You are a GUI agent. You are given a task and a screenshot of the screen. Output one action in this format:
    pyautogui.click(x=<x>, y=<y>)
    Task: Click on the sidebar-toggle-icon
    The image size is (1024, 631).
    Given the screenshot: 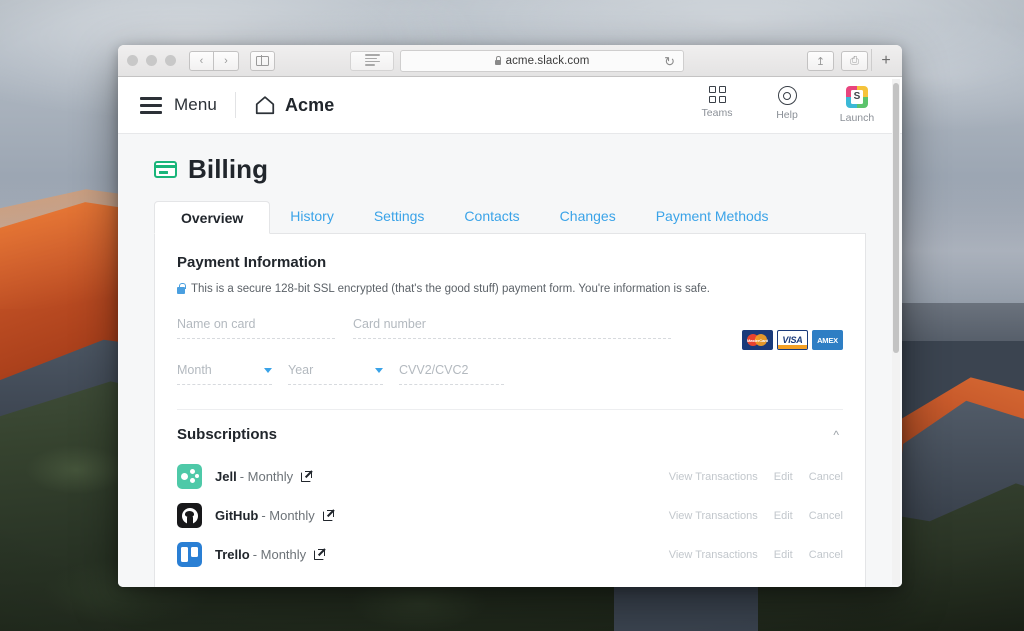 What is the action you would take?
    pyautogui.click(x=262, y=60)
    